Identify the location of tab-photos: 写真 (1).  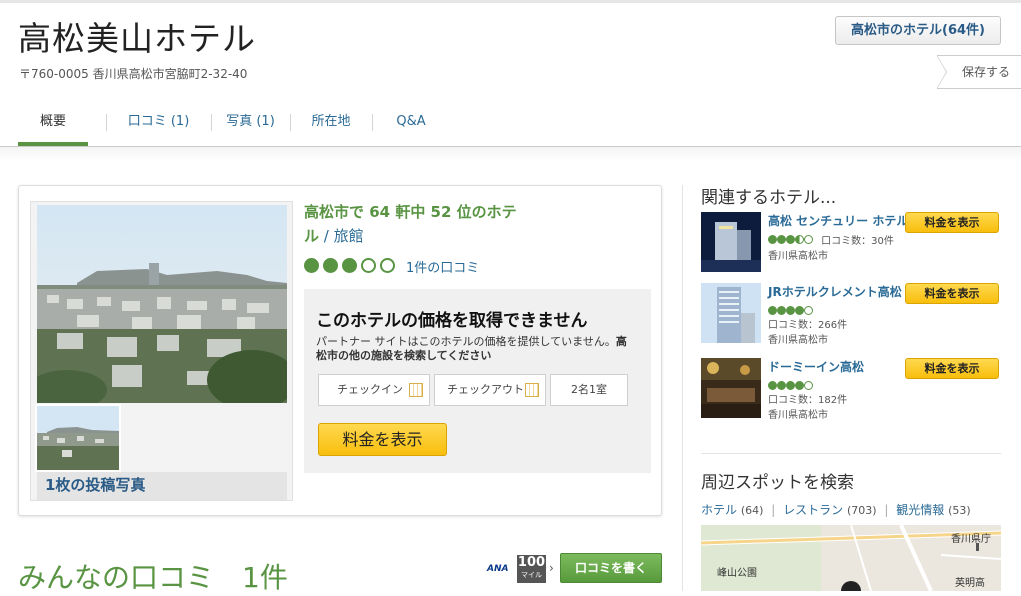
(250, 123).